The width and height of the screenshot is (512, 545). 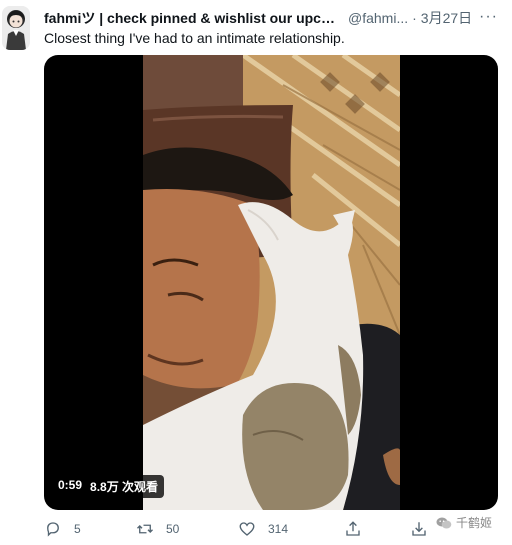 What do you see at coordinates (488, 17) in the screenshot?
I see `more-options-icon: ···` at bounding box center [488, 17].